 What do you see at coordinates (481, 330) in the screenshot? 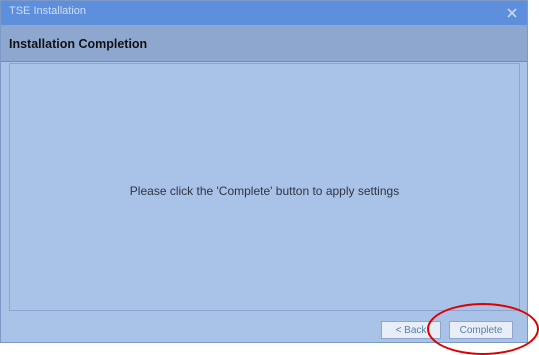
I see `complete-button: Complete` at bounding box center [481, 330].